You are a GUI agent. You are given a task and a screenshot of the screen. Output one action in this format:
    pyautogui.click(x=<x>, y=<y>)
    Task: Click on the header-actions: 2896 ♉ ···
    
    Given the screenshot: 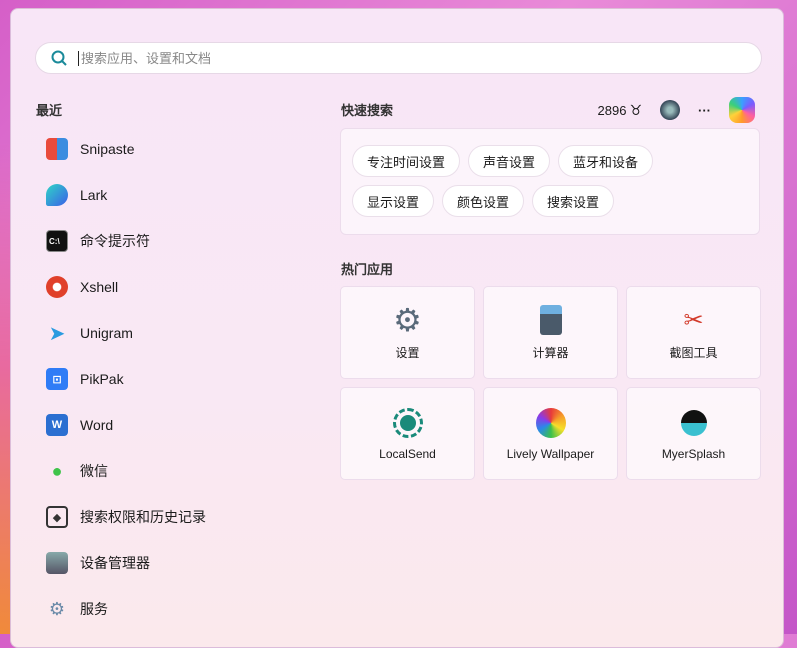 What is the action you would take?
    pyautogui.click(x=676, y=110)
    